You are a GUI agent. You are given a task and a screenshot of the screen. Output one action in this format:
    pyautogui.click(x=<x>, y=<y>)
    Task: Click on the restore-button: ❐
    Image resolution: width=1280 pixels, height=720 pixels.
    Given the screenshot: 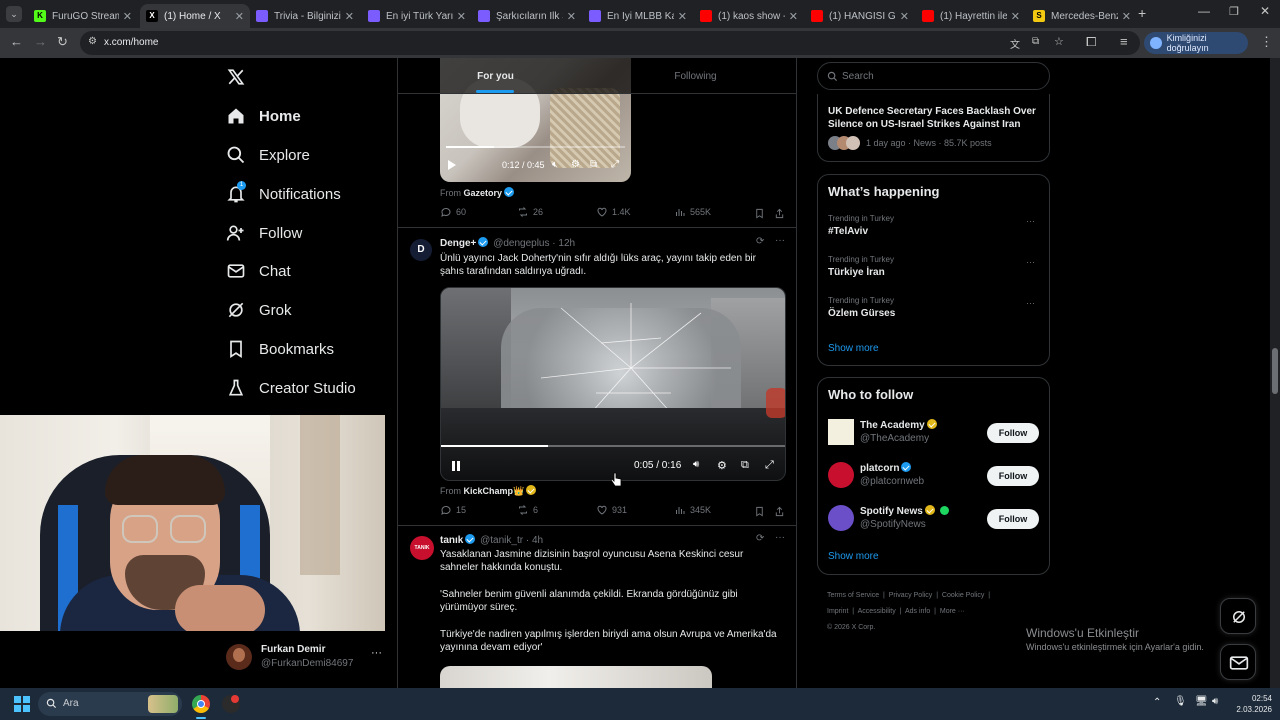 What is the action you would take?
    pyautogui.click(x=1234, y=11)
    